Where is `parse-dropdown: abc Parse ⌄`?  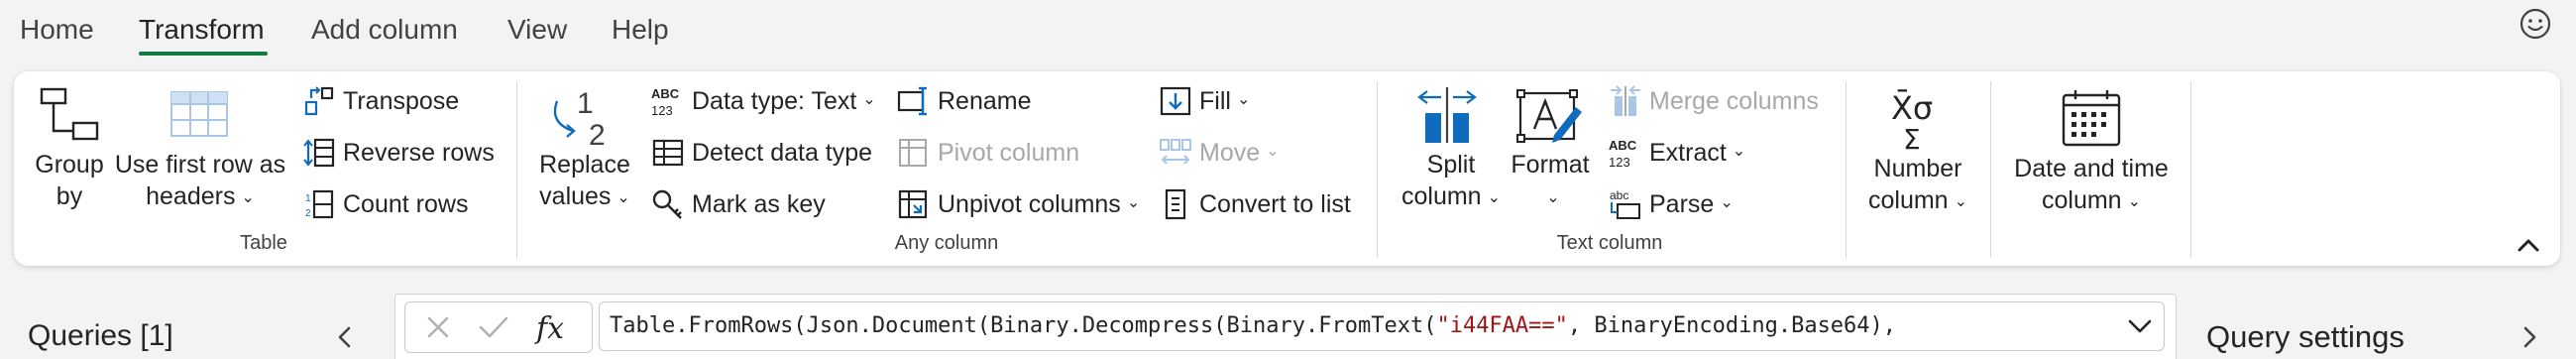
parse-dropdown: abc Parse ⌄ is located at coordinates (1671, 204).